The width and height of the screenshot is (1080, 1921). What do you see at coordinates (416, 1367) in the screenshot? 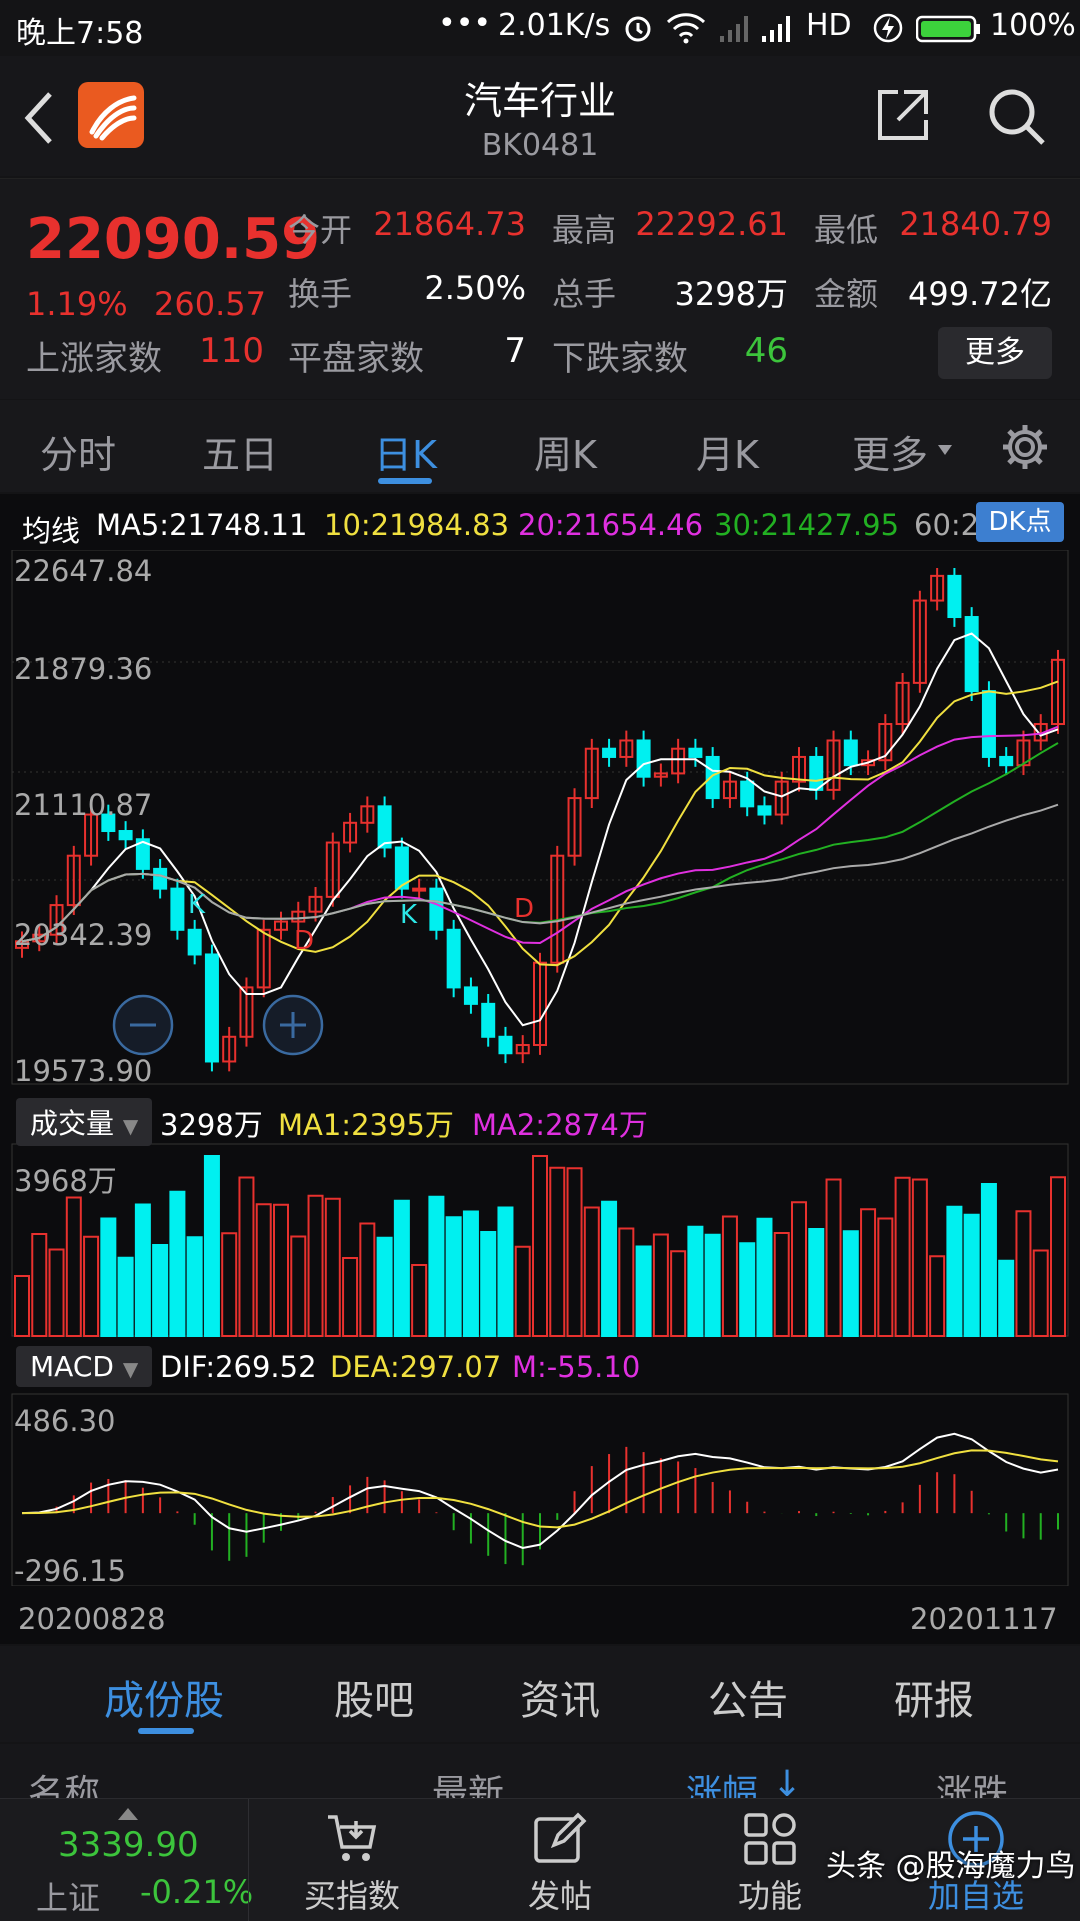
I see `macd-dea-legend: DEA:297.07` at bounding box center [416, 1367].